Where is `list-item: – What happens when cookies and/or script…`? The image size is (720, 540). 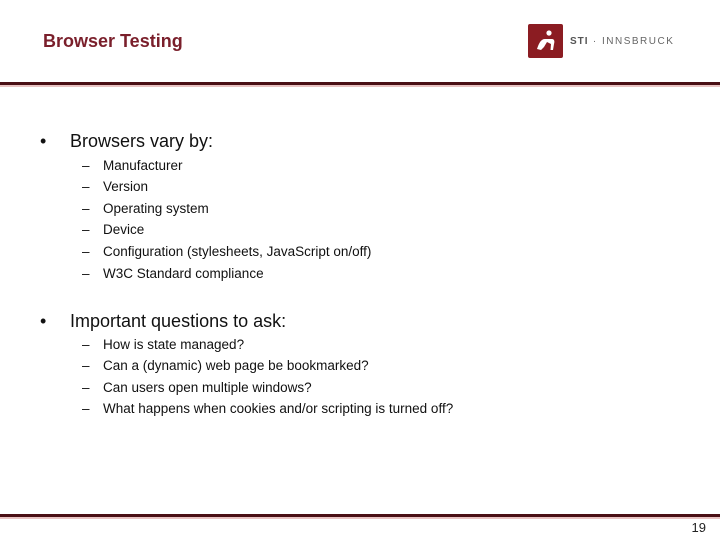 list-item: – What happens when cookies and/or script… is located at coordinates (268, 408).